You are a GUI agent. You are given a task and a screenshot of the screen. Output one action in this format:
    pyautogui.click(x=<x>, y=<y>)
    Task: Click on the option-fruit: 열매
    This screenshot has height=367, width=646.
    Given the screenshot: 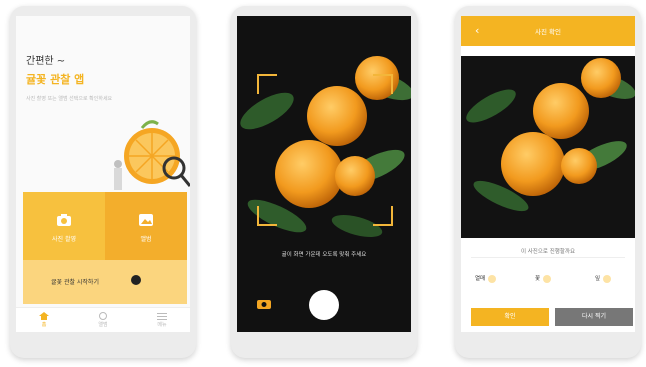 What is the action you would take?
    pyautogui.click(x=486, y=278)
    